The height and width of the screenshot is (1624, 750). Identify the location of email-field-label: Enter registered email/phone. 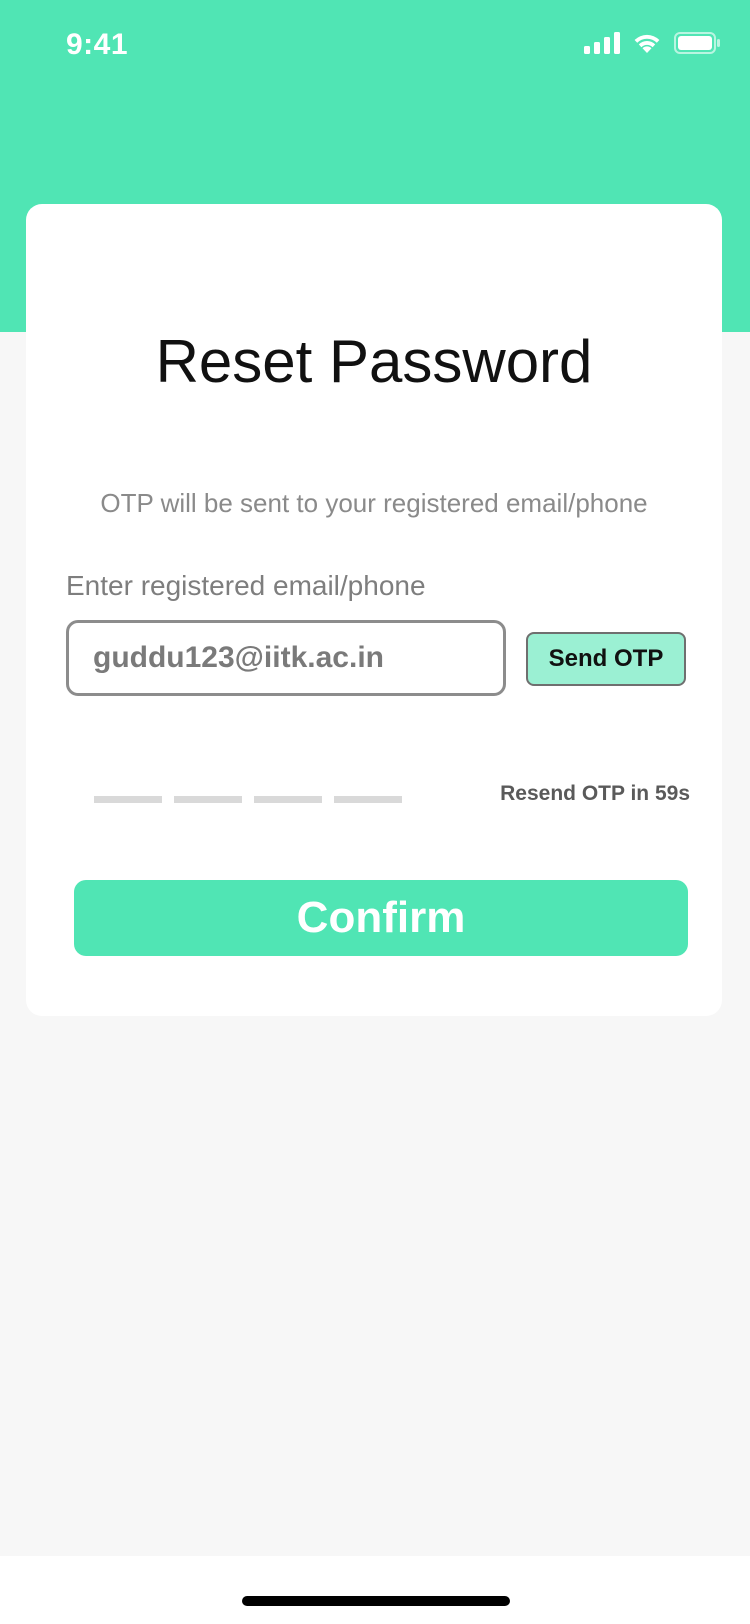
(246, 585).